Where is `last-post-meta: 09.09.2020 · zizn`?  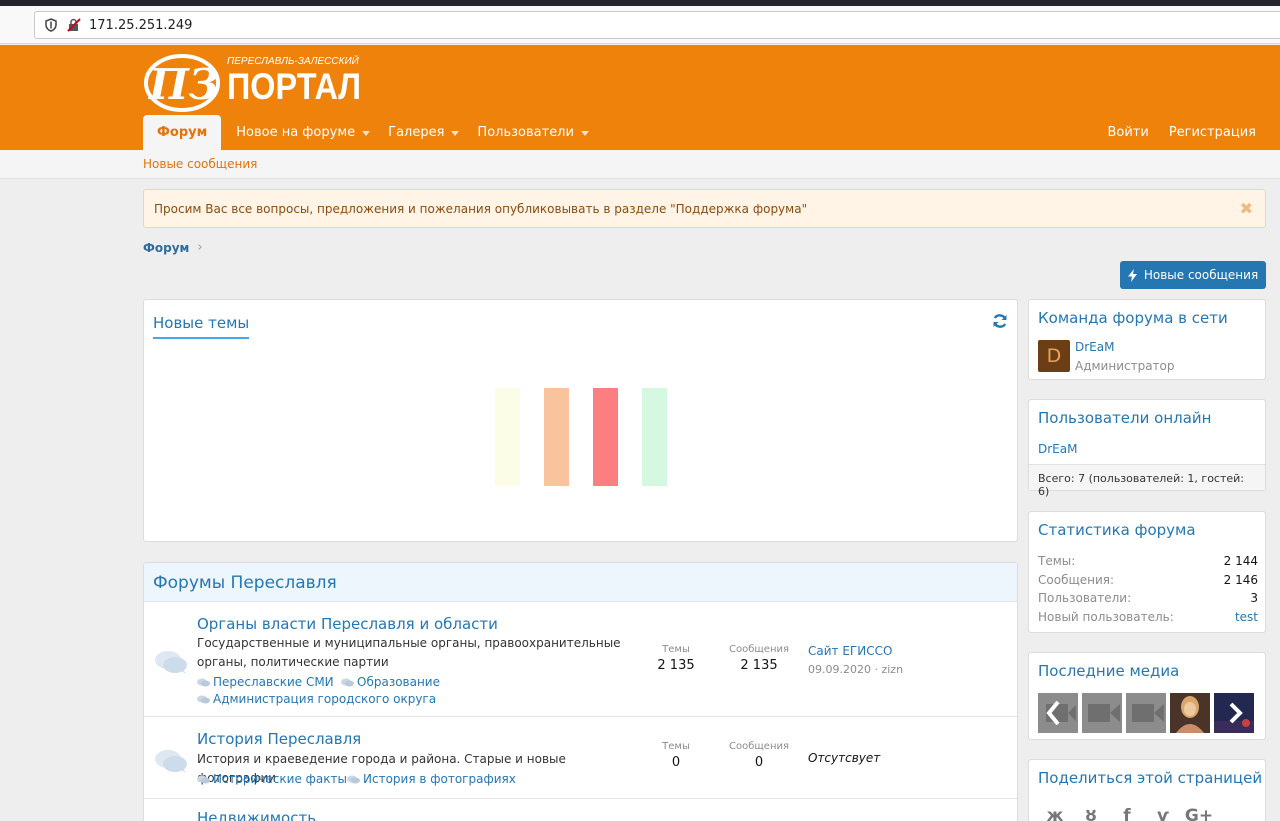 last-post-meta: 09.09.2020 · zizn is located at coordinates (855, 669).